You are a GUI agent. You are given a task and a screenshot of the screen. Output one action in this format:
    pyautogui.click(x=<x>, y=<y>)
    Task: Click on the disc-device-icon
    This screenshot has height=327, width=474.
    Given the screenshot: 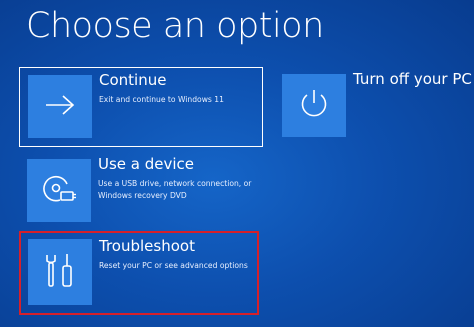 What is the action you would take?
    pyautogui.click(x=59, y=191)
    